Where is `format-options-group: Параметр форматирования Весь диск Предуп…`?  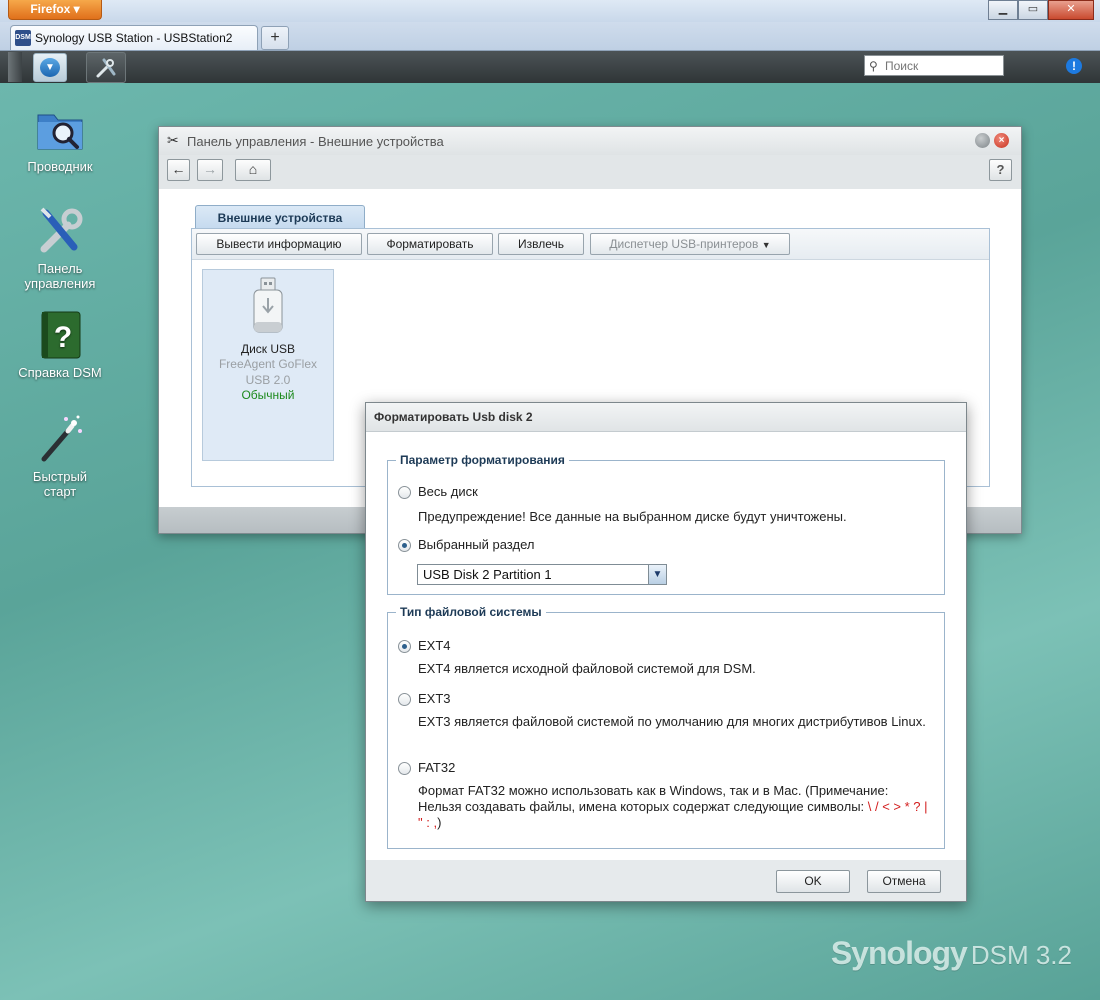
format-options-group: Параметр форматирования Весь диск Предуп… is located at coordinates (666, 524).